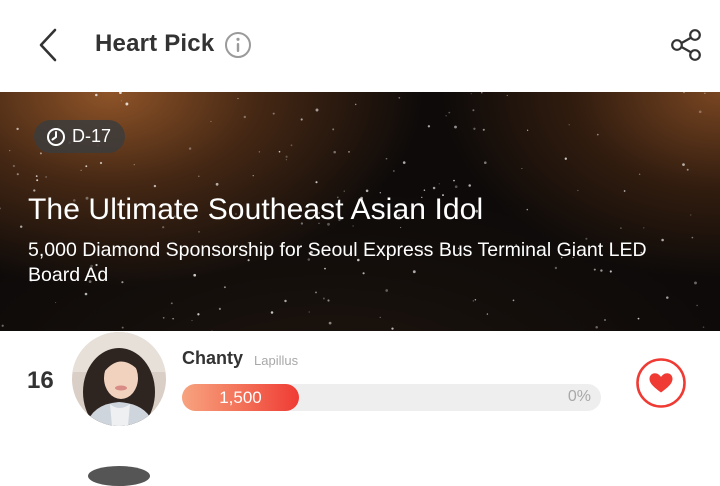 The width and height of the screenshot is (720, 486). Describe the element at coordinates (119, 476) in the screenshot. I see `next-row-avatar` at that location.